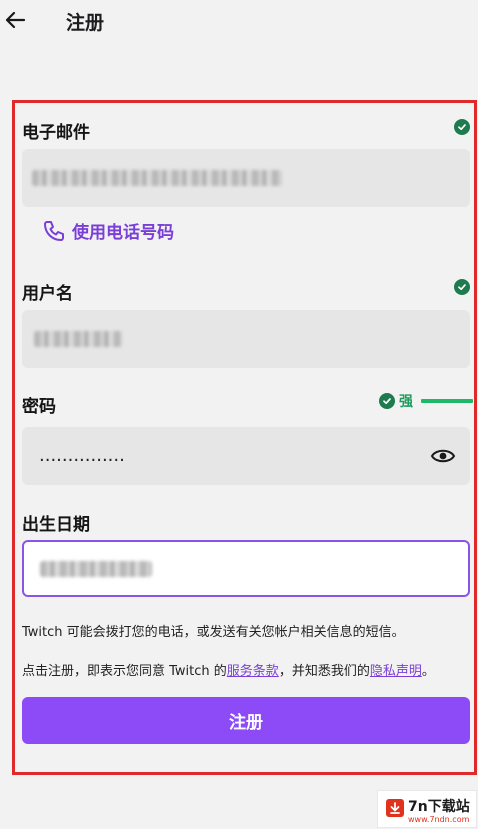 The image size is (478, 829). I want to click on sms-notice: Twitch 可能会拨打您的电话，或发送有关您帐户相关信息的短信。, so click(213, 632).